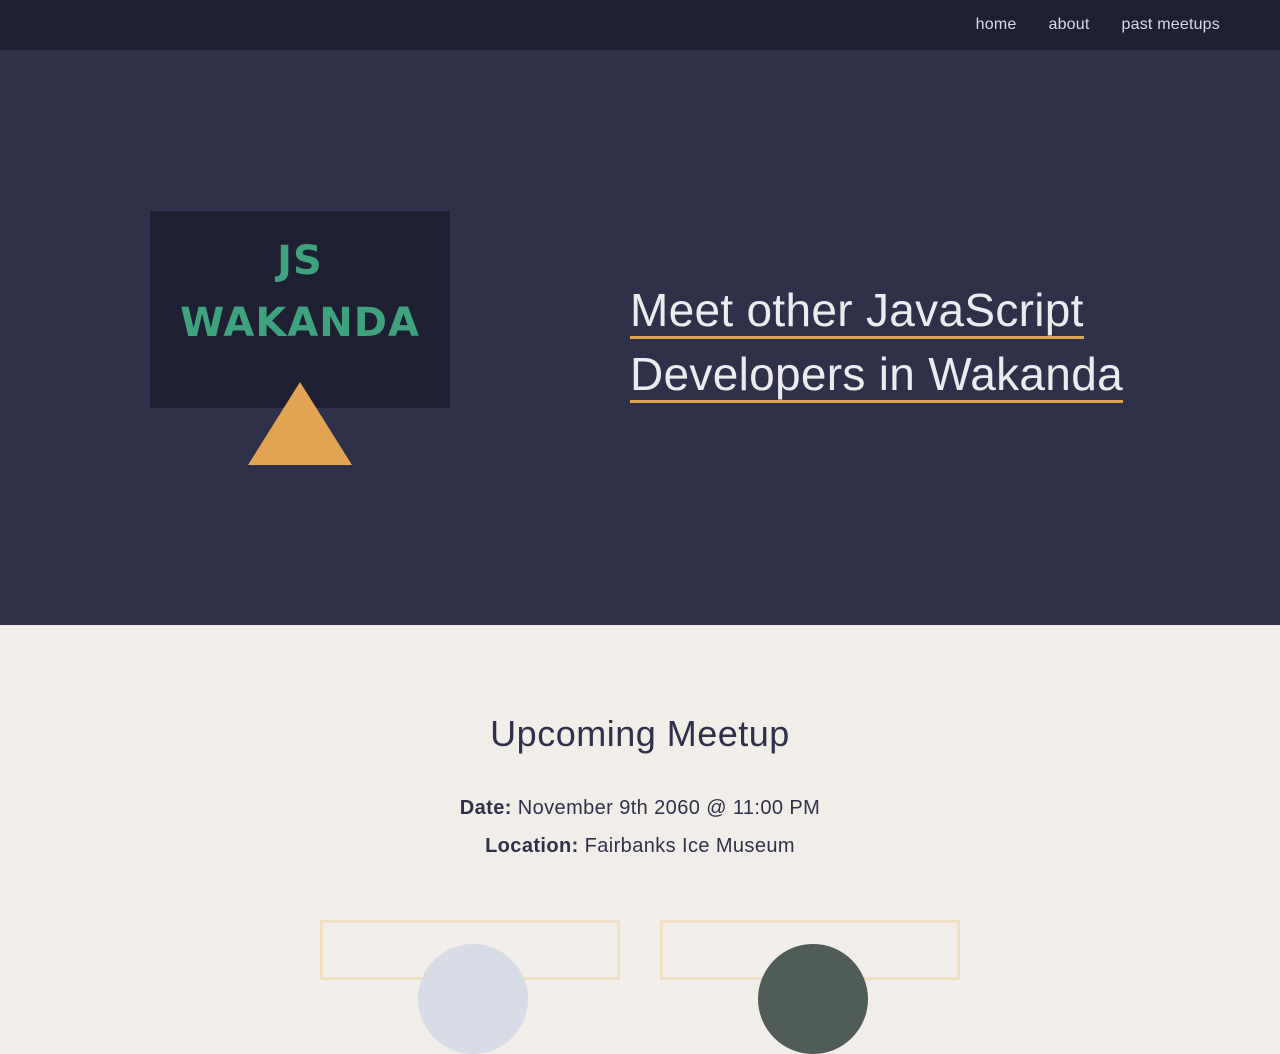 The width and height of the screenshot is (1280, 1054). I want to click on logo-line-wakanda: WAKANDA, so click(300, 323).